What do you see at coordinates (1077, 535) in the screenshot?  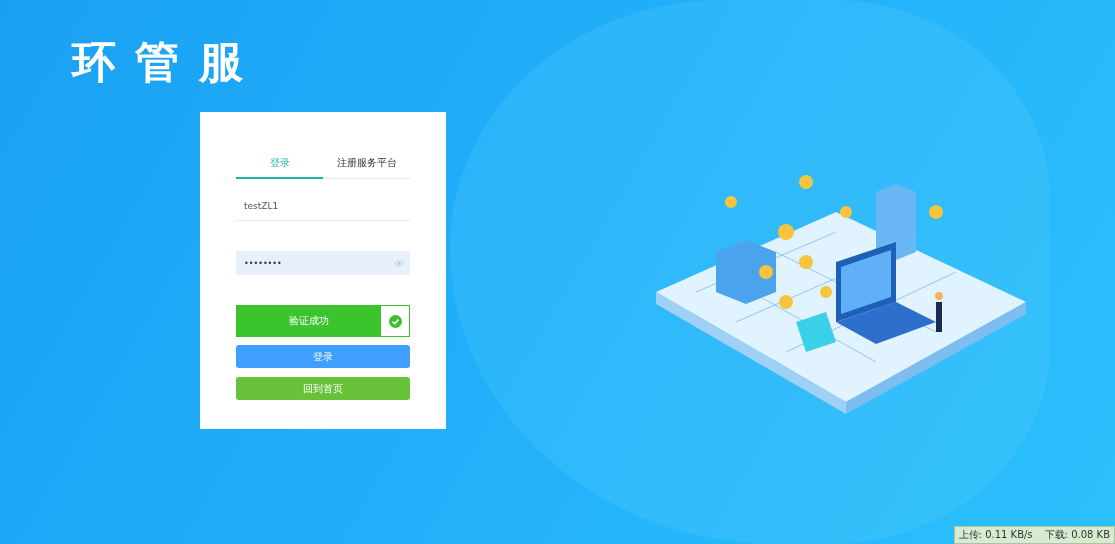 I see `download-speed: 下载: 0.08 KB` at bounding box center [1077, 535].